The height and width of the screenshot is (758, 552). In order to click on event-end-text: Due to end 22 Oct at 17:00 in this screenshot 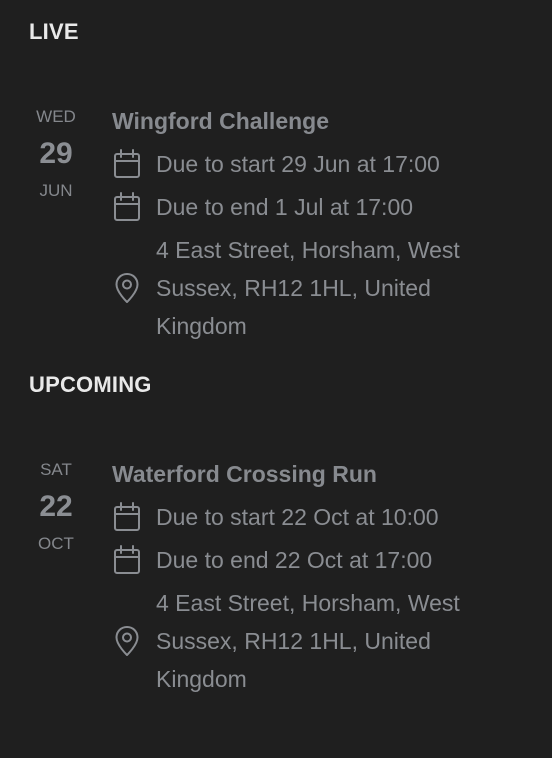, I will do `click(294, 560)`.